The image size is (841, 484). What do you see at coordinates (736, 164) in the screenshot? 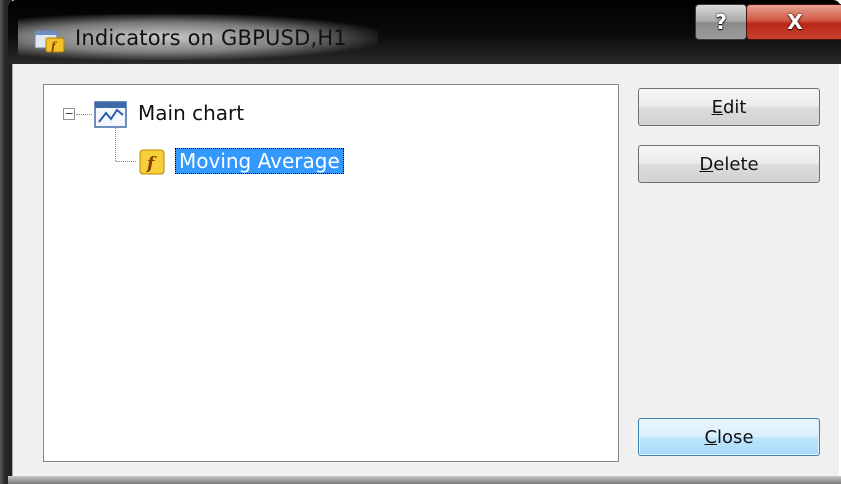
I see `delete-label: elete` at bounding box center [736, 164].